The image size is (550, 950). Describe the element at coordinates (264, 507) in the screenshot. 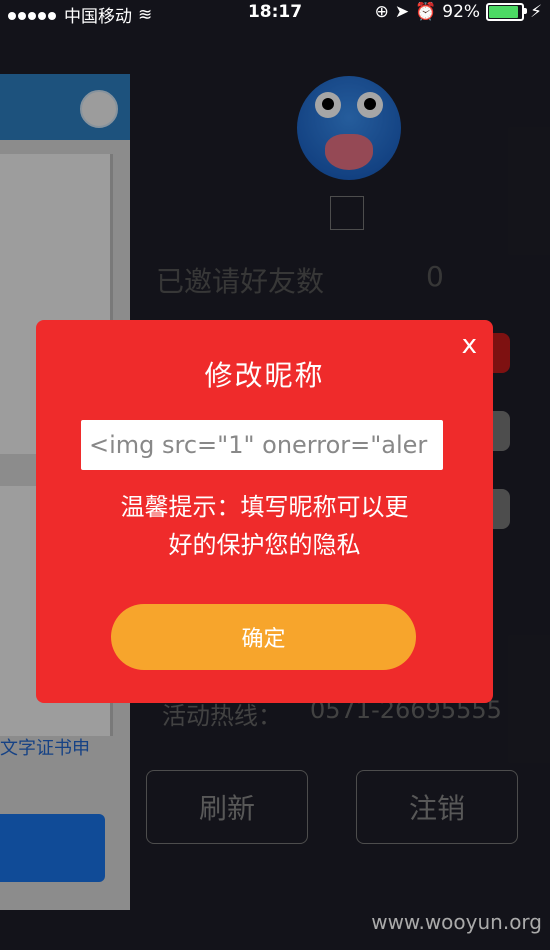

I see `privacy-hint-line1: 温馨提示：填写昵称可以更` at that location.